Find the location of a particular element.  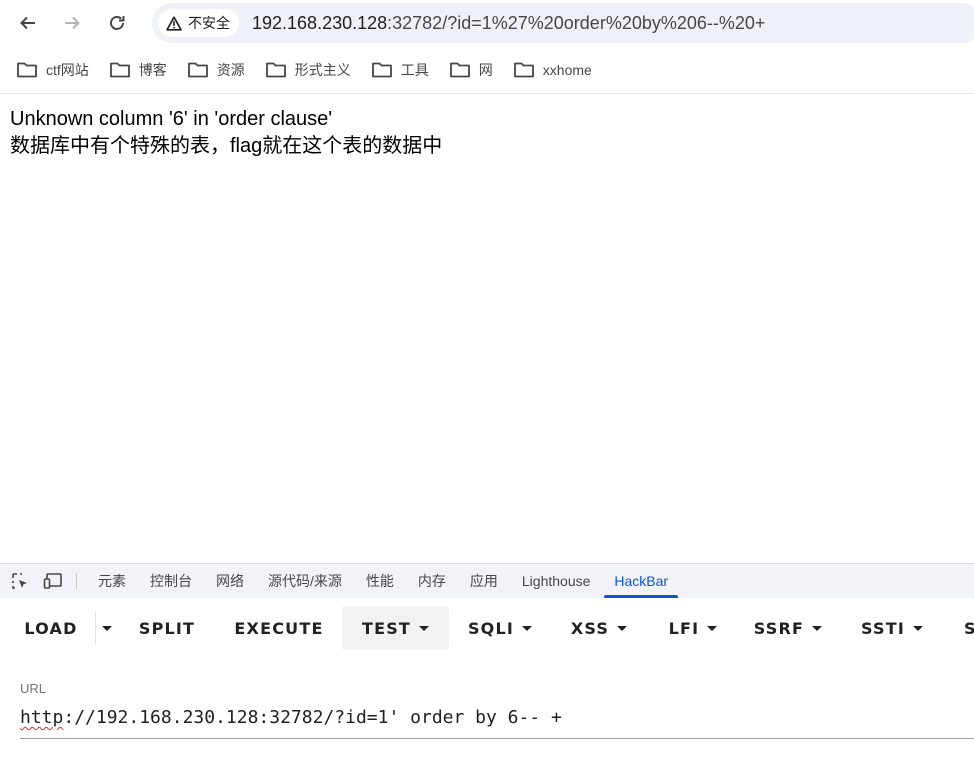

inspect-cursor-icon is located at coordinates (19, 581).